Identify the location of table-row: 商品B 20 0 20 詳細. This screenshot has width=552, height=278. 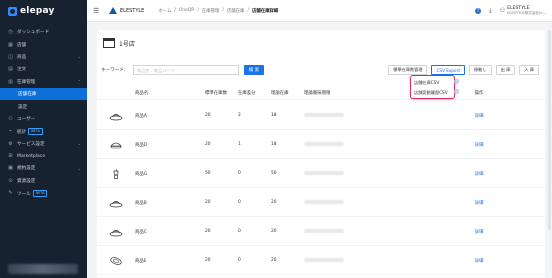
(321, 203).